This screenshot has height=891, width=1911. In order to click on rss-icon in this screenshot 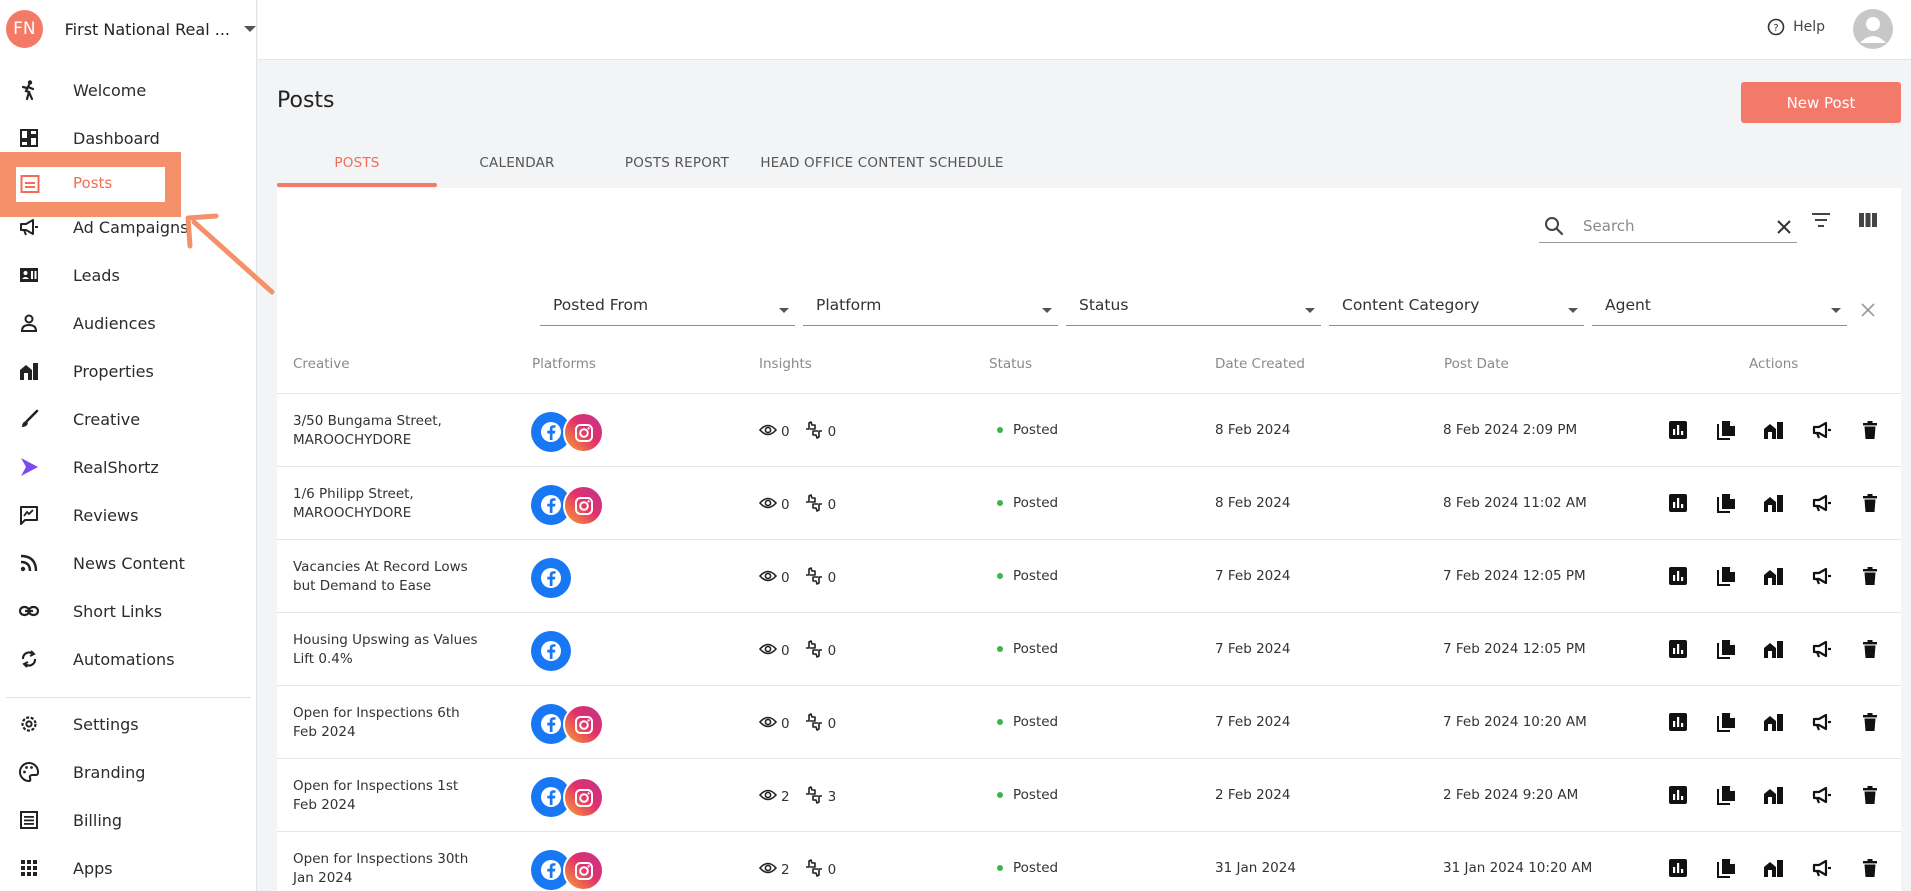, I will do `click(29, 563)`.